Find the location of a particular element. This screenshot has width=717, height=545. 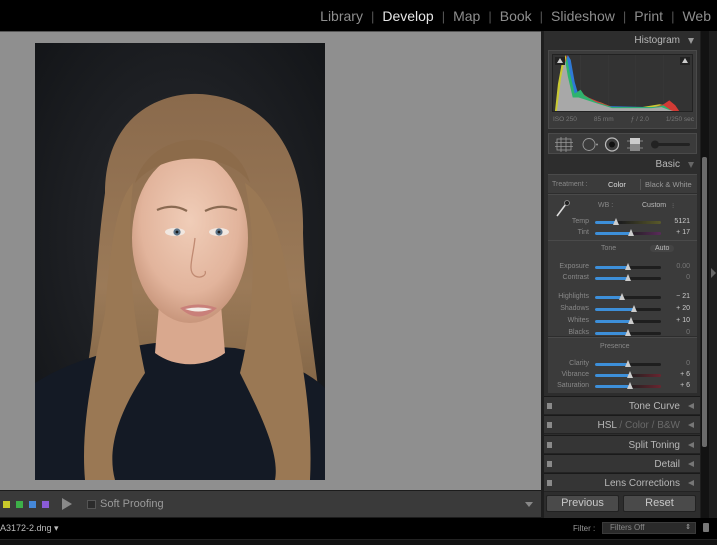

highlight-clipping-icon is located at coordinates (685, 61).